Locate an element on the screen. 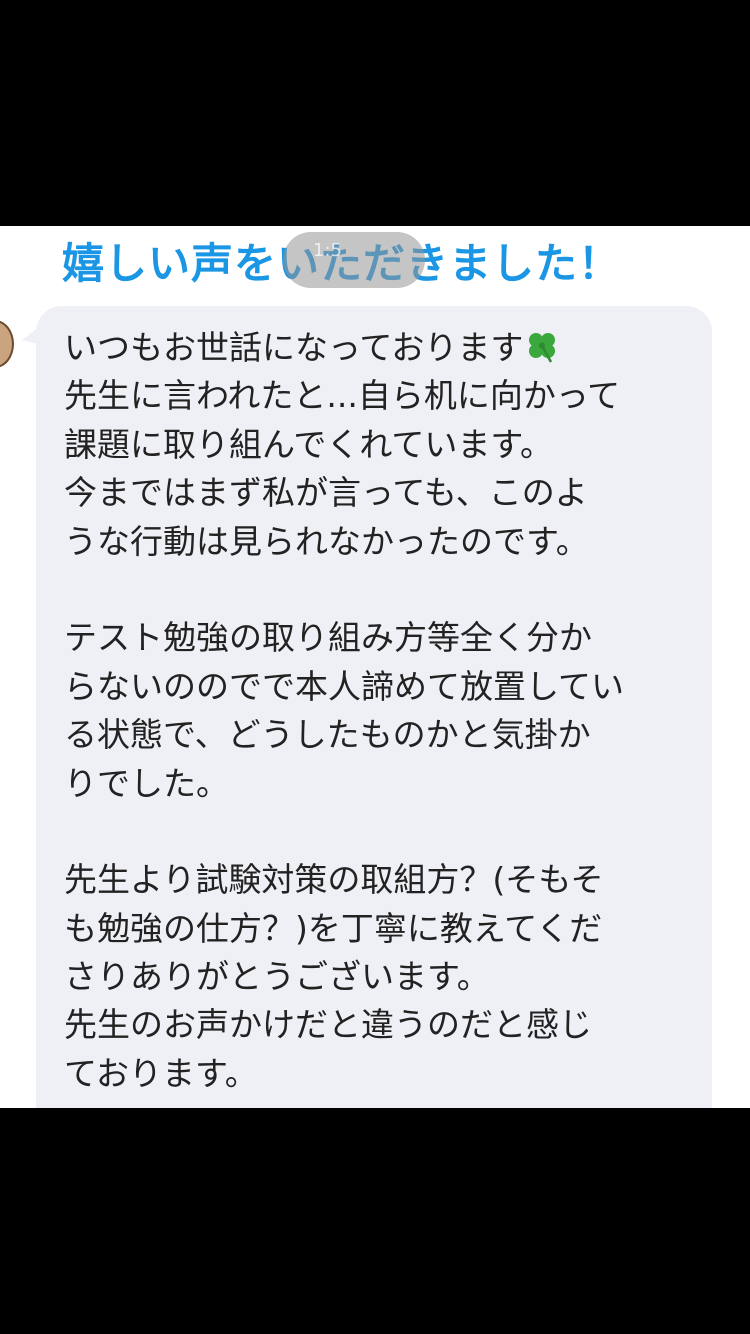 This screenshot has width=750, height=1334. message-line: テスト勉強の取り組み方等全く分か is located at coordinates (328, 638).